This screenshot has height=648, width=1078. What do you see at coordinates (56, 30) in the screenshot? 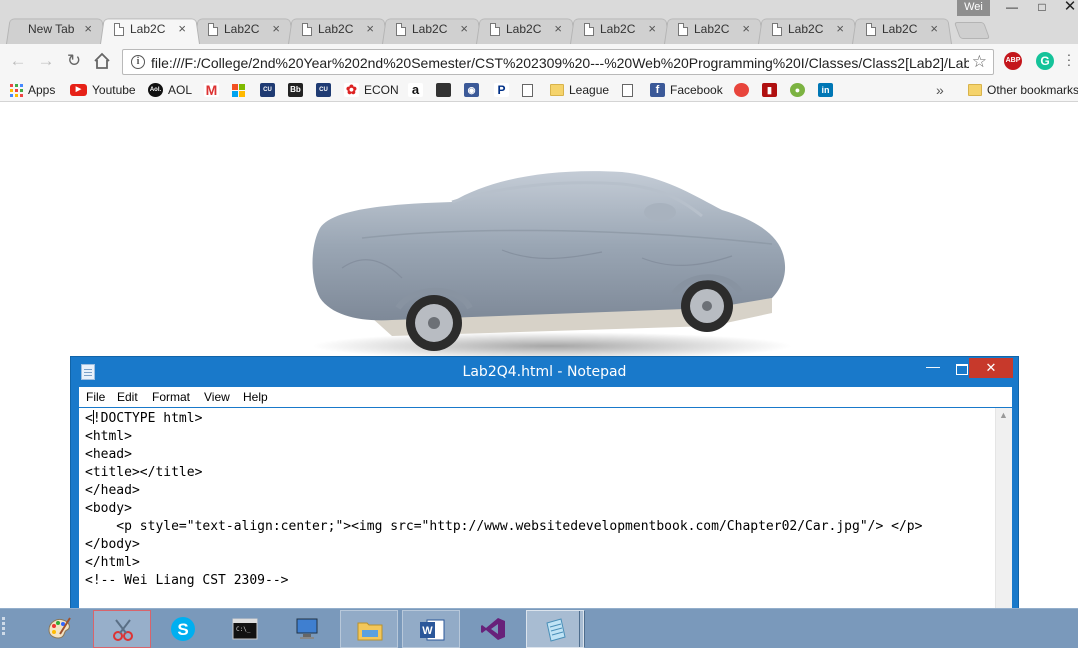
I see `tab-new-tab: New Tab ×` at bounding box center [56, 30].